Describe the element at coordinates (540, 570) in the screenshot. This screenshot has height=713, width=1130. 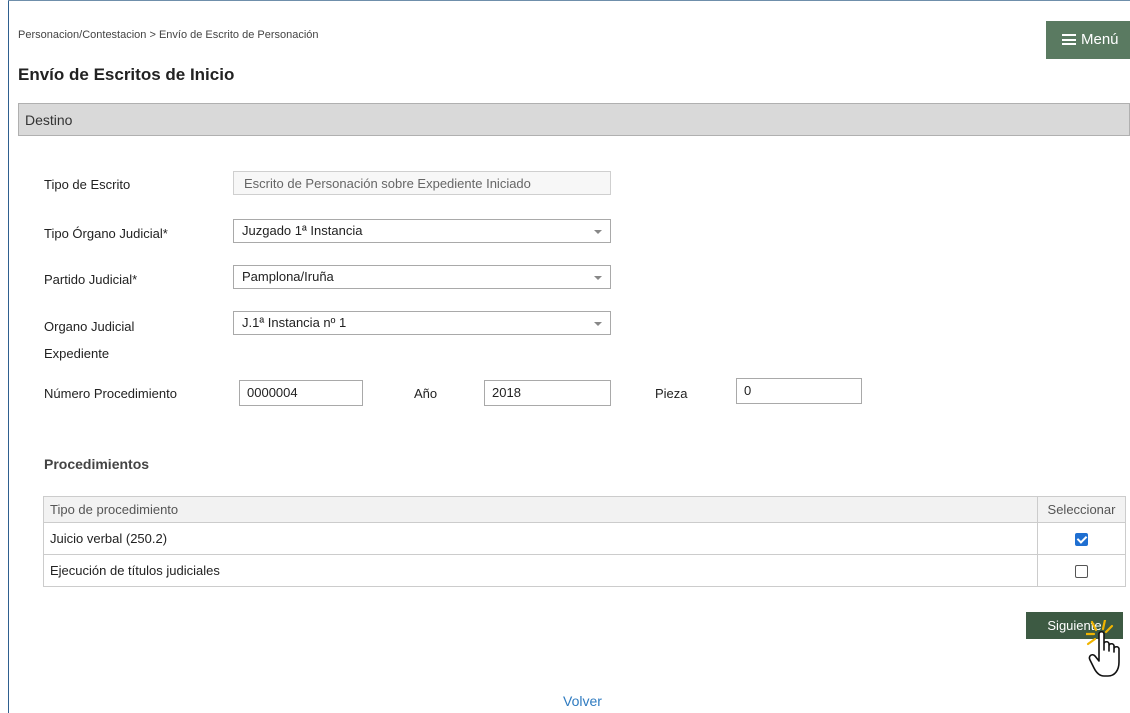
I see `procedure-name: Ejecución de títulos judiciales` at that location.